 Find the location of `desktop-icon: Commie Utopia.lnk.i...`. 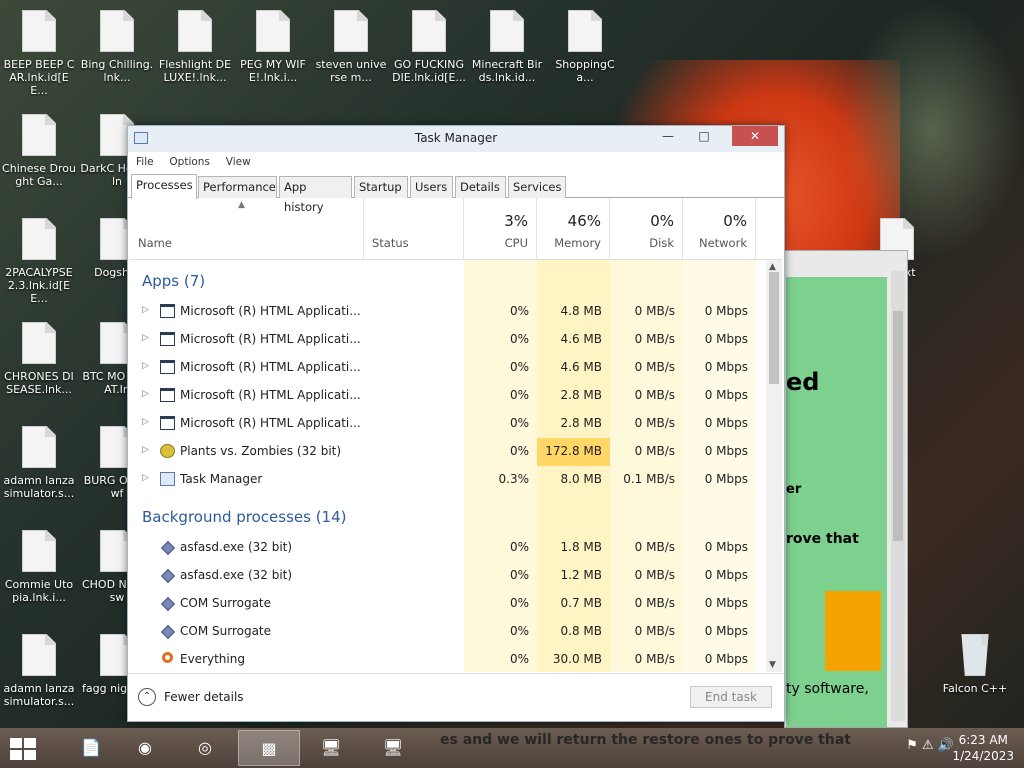

desktop-icon: Commie Utopia.lnk.i... is located at coordinates (39, 568).